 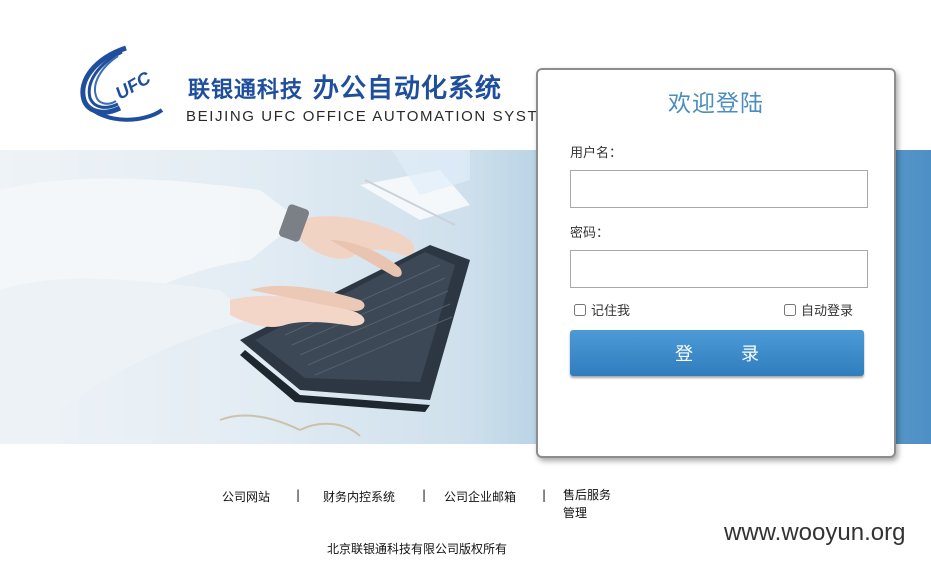 I want to click on system-english-name: BEIJING UFC OFFICE AUTOMATION SYSTEM, so click(x=375, y=116).